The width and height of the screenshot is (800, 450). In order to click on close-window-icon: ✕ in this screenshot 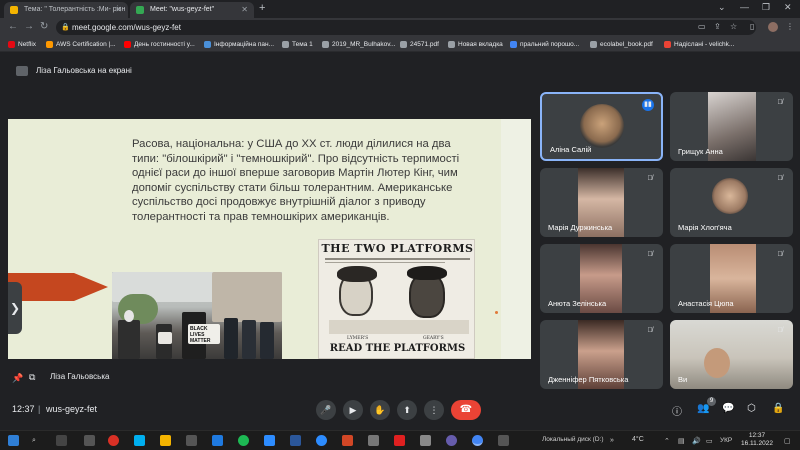, I will do `click(788, 7)`.